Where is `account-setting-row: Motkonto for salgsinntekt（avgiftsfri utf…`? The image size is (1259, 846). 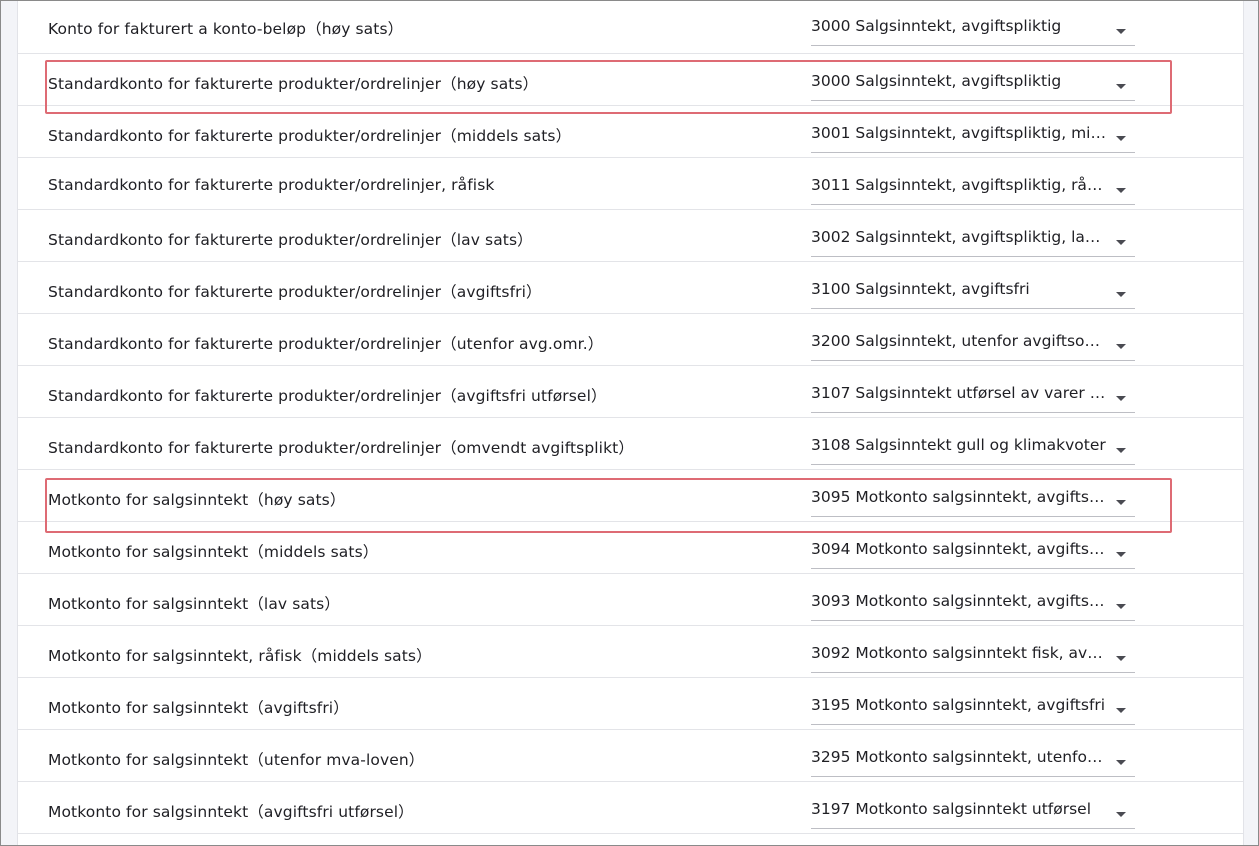 account-setting-row: Motkonto for salgsinntekt（avgiftsfri utf… is located at coordinates (630, 808).